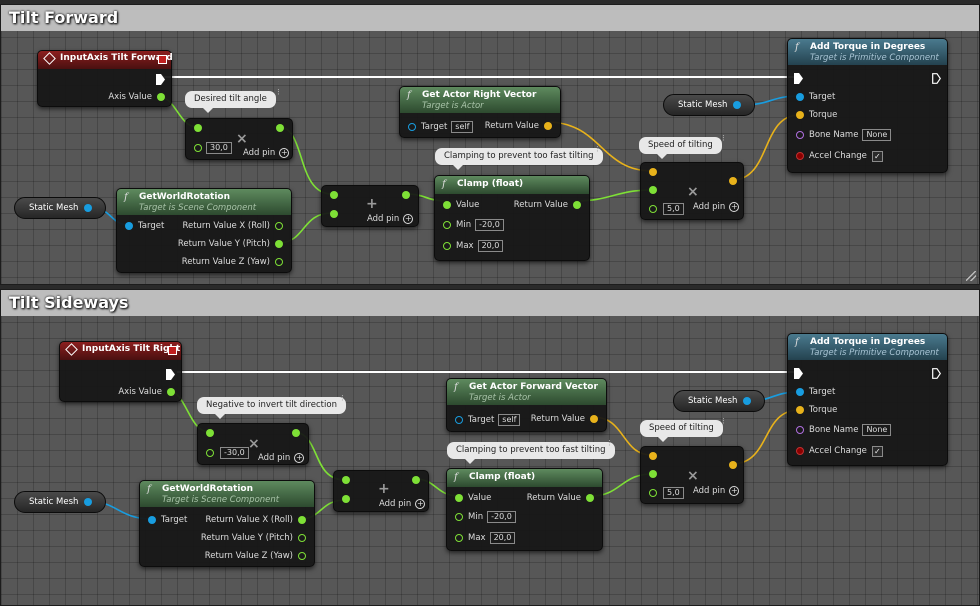 Image resolution: width=980 pixels, height=606 pixels. Describe the element at coordinates (253, 444) in the screenshot. I see `multiply-node: -30,0 × Add pin +` at that location.